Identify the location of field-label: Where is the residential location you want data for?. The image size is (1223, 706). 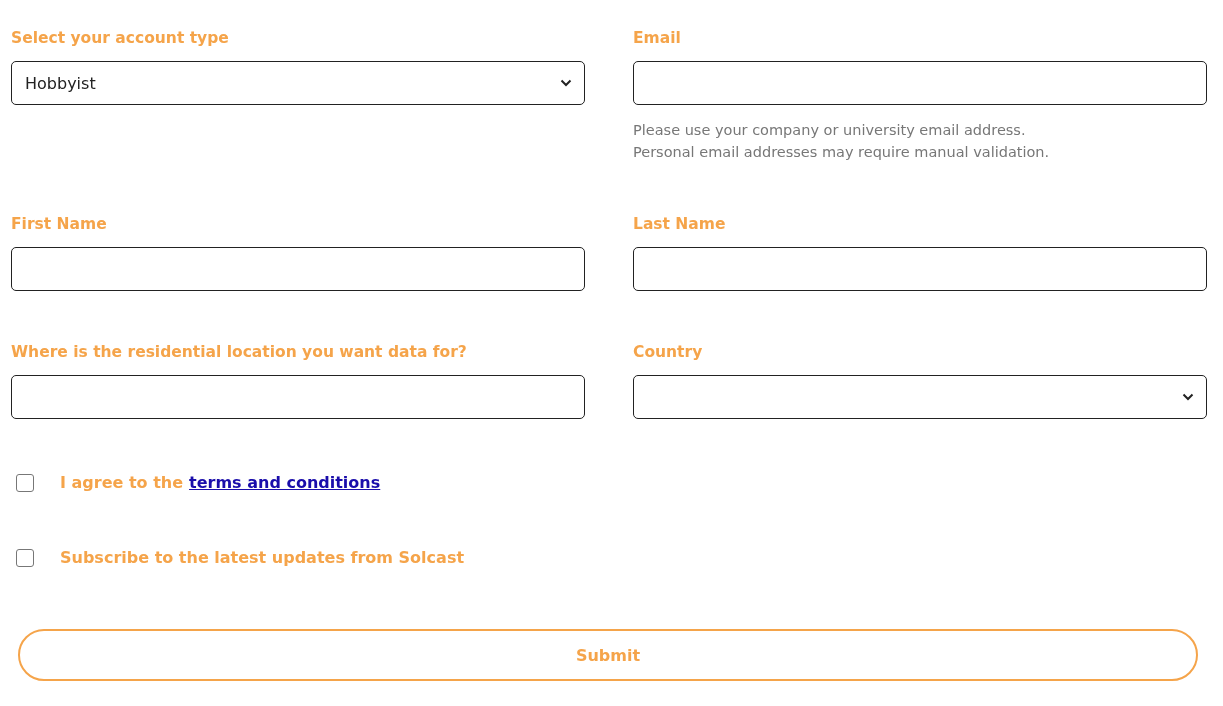
(239, 352).